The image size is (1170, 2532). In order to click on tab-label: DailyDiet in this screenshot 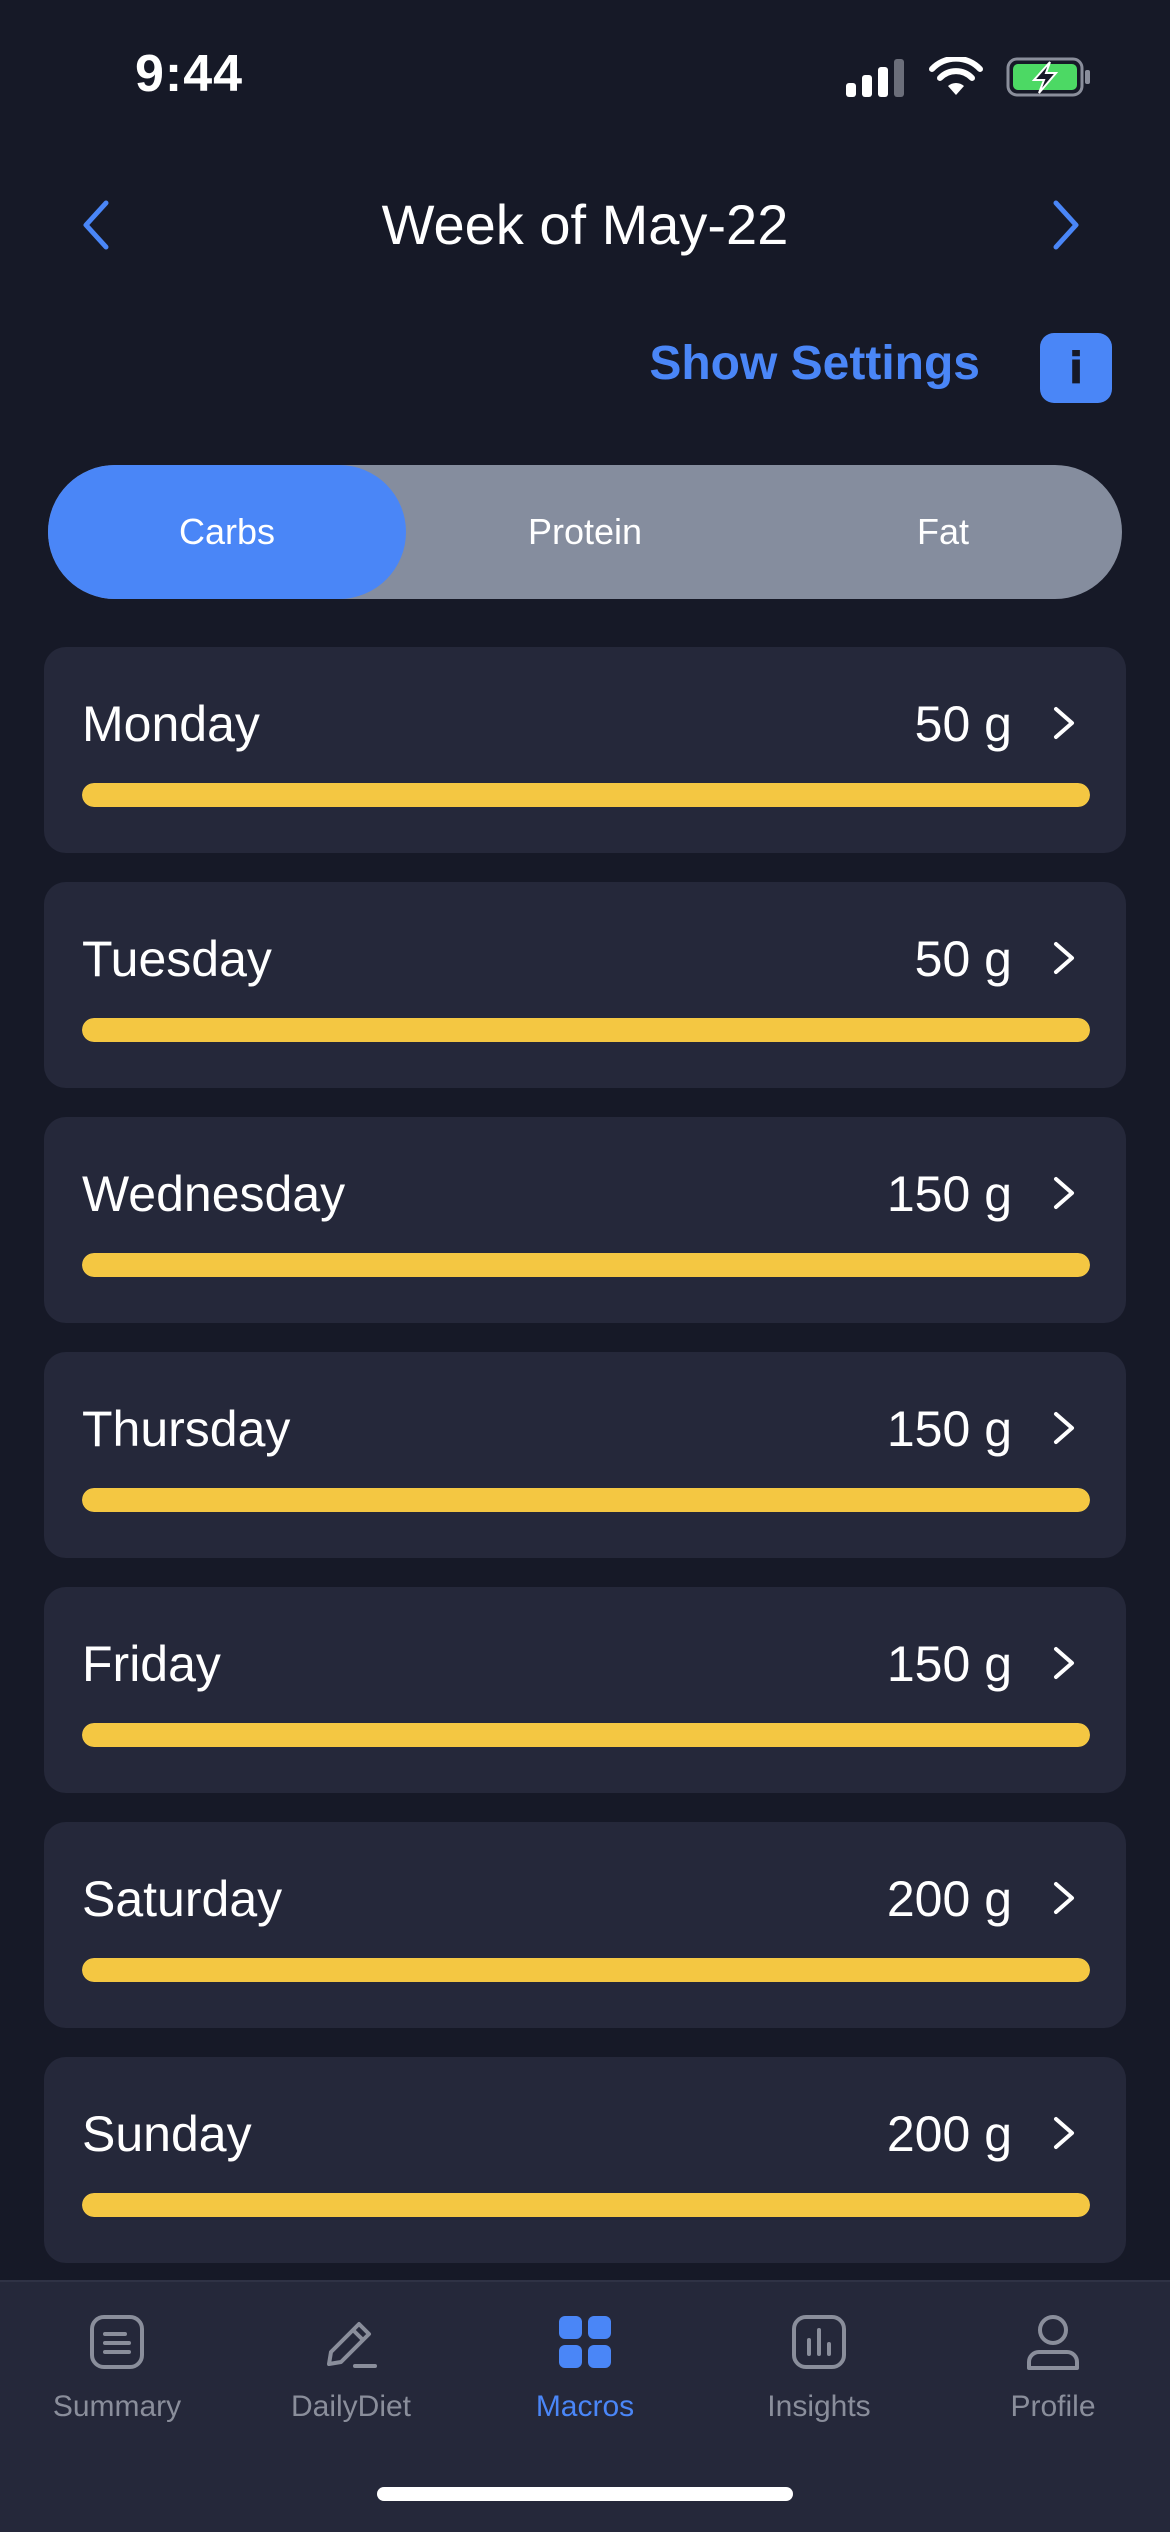, I will do `click(351, 2406)`.